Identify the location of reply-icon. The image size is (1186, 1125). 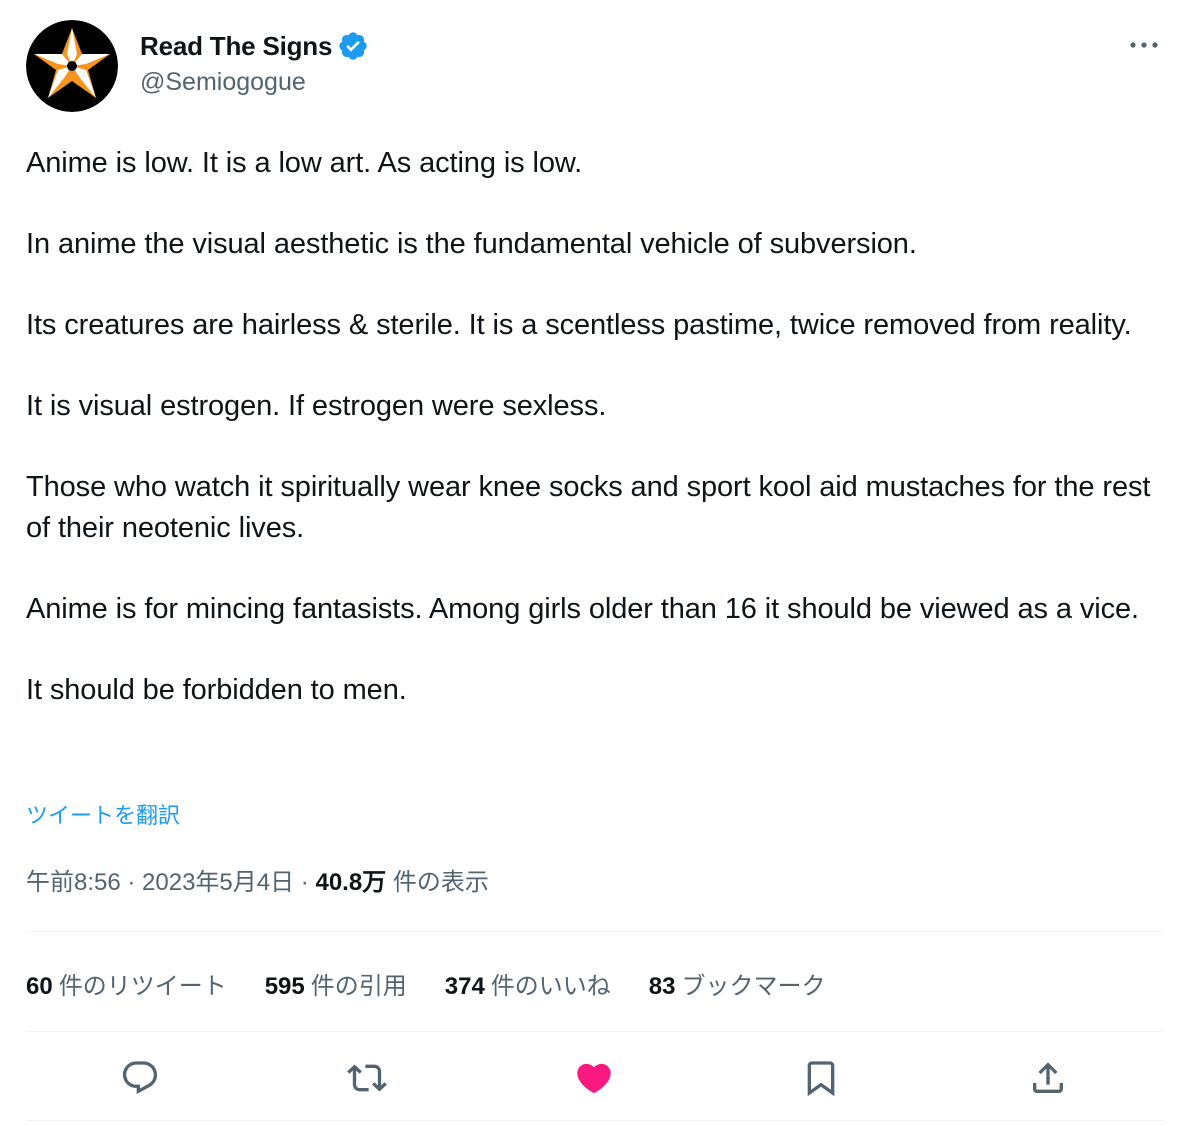
(140, 1078).